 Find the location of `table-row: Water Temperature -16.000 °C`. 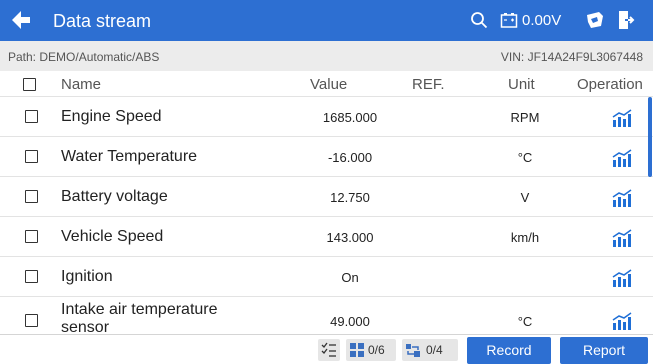

table-row: Water Temperature -16.000 °C is located at coordinates (326, 157).